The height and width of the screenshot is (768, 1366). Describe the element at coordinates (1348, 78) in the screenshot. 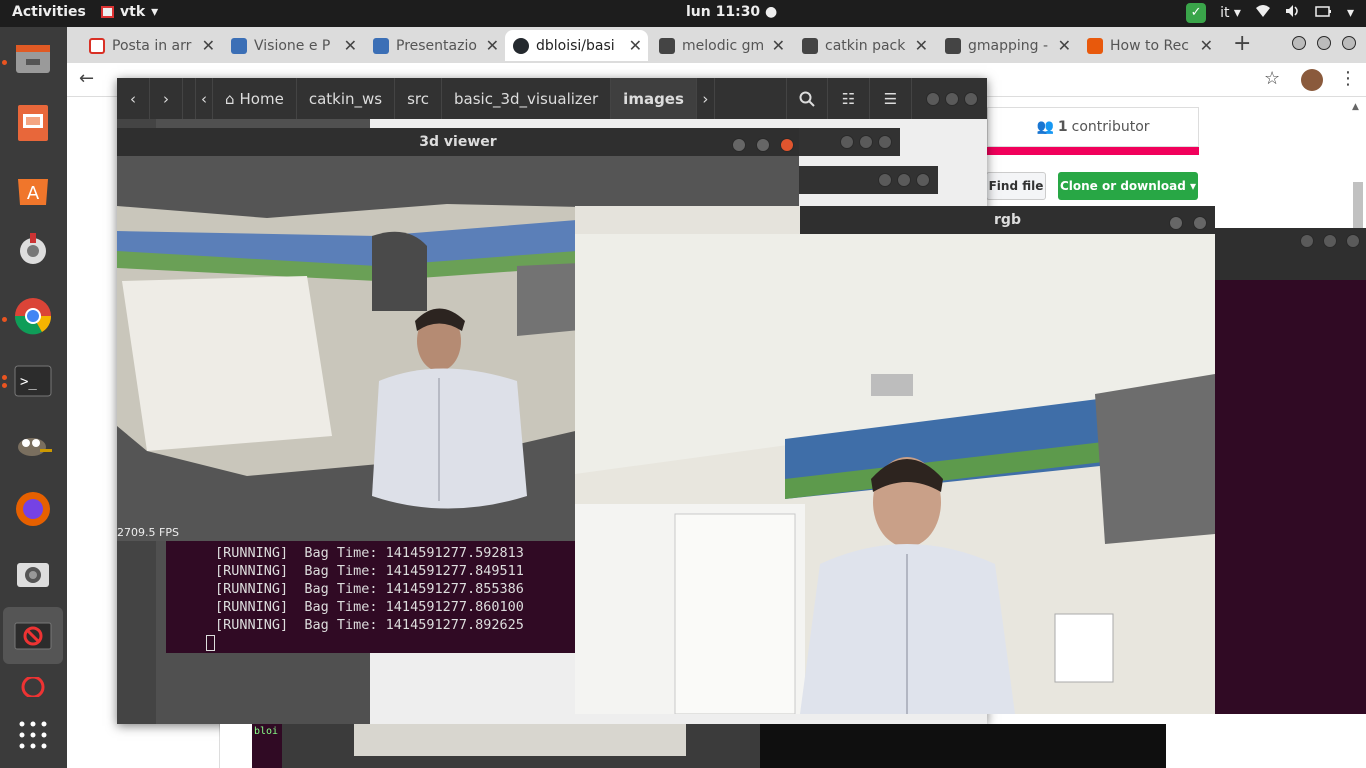

I see `more-menu-icon: ⋮` at that location.